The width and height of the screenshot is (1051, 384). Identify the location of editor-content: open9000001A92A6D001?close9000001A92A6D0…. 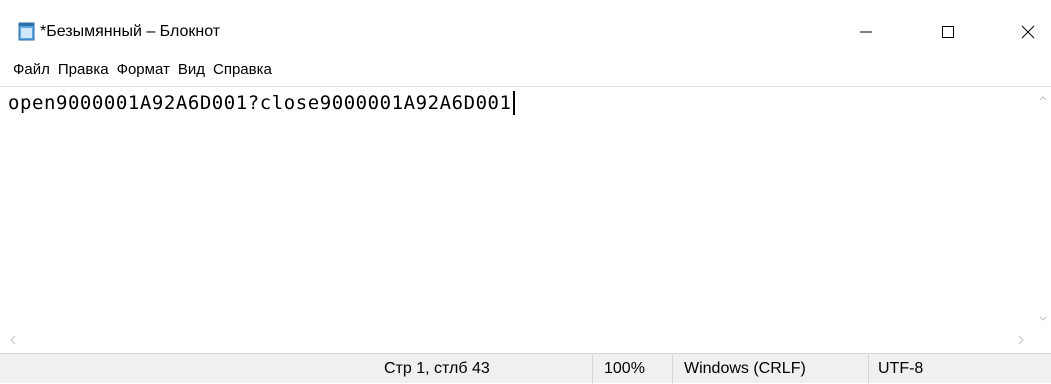
(260, 103).